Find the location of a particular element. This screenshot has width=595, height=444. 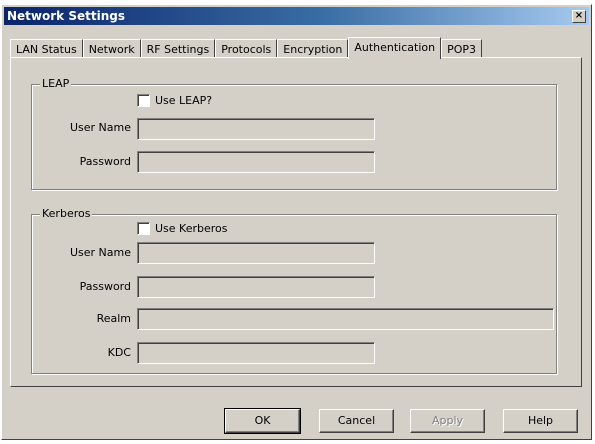

kdc-label: KDC is located at coordinates (119, 352).